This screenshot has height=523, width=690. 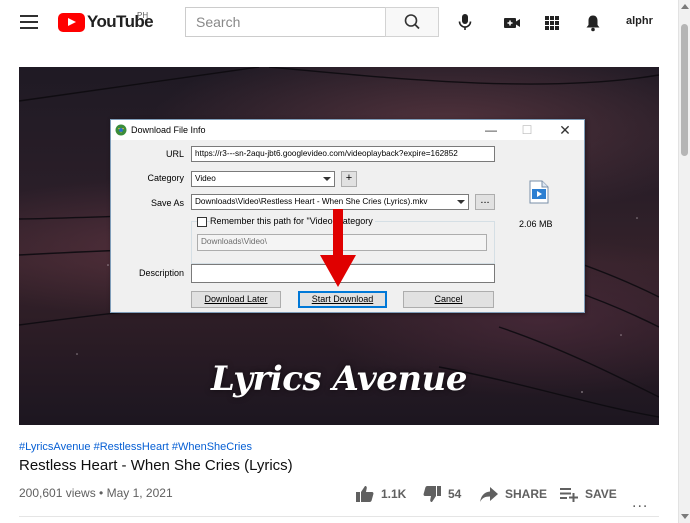 I want to click on search-input: Search, so click(x=285, y=22).